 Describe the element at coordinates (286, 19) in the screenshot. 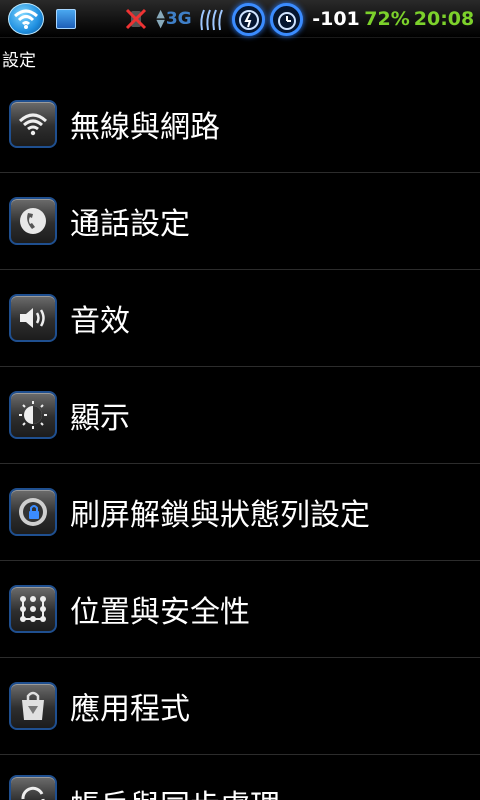

I see `alarm-clock-icon` at that location.